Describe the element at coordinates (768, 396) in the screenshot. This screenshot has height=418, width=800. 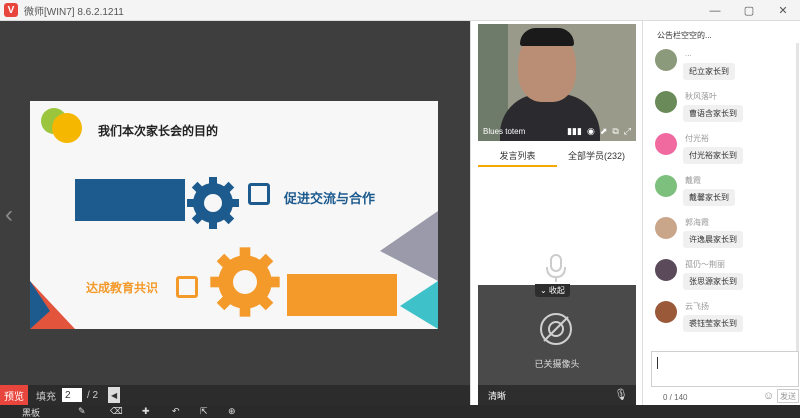
I see `emoji-icon: ☺` at that location.